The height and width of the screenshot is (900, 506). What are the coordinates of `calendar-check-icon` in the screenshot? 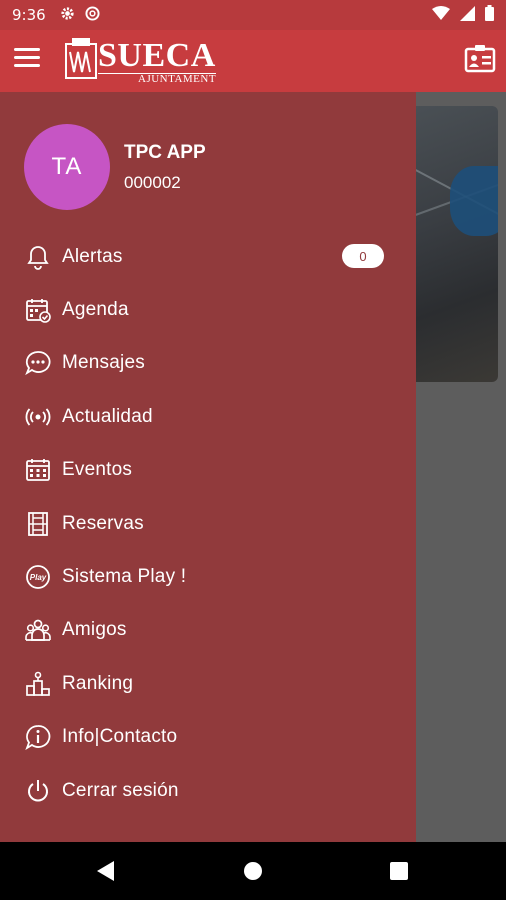 It's located at (38, 310).